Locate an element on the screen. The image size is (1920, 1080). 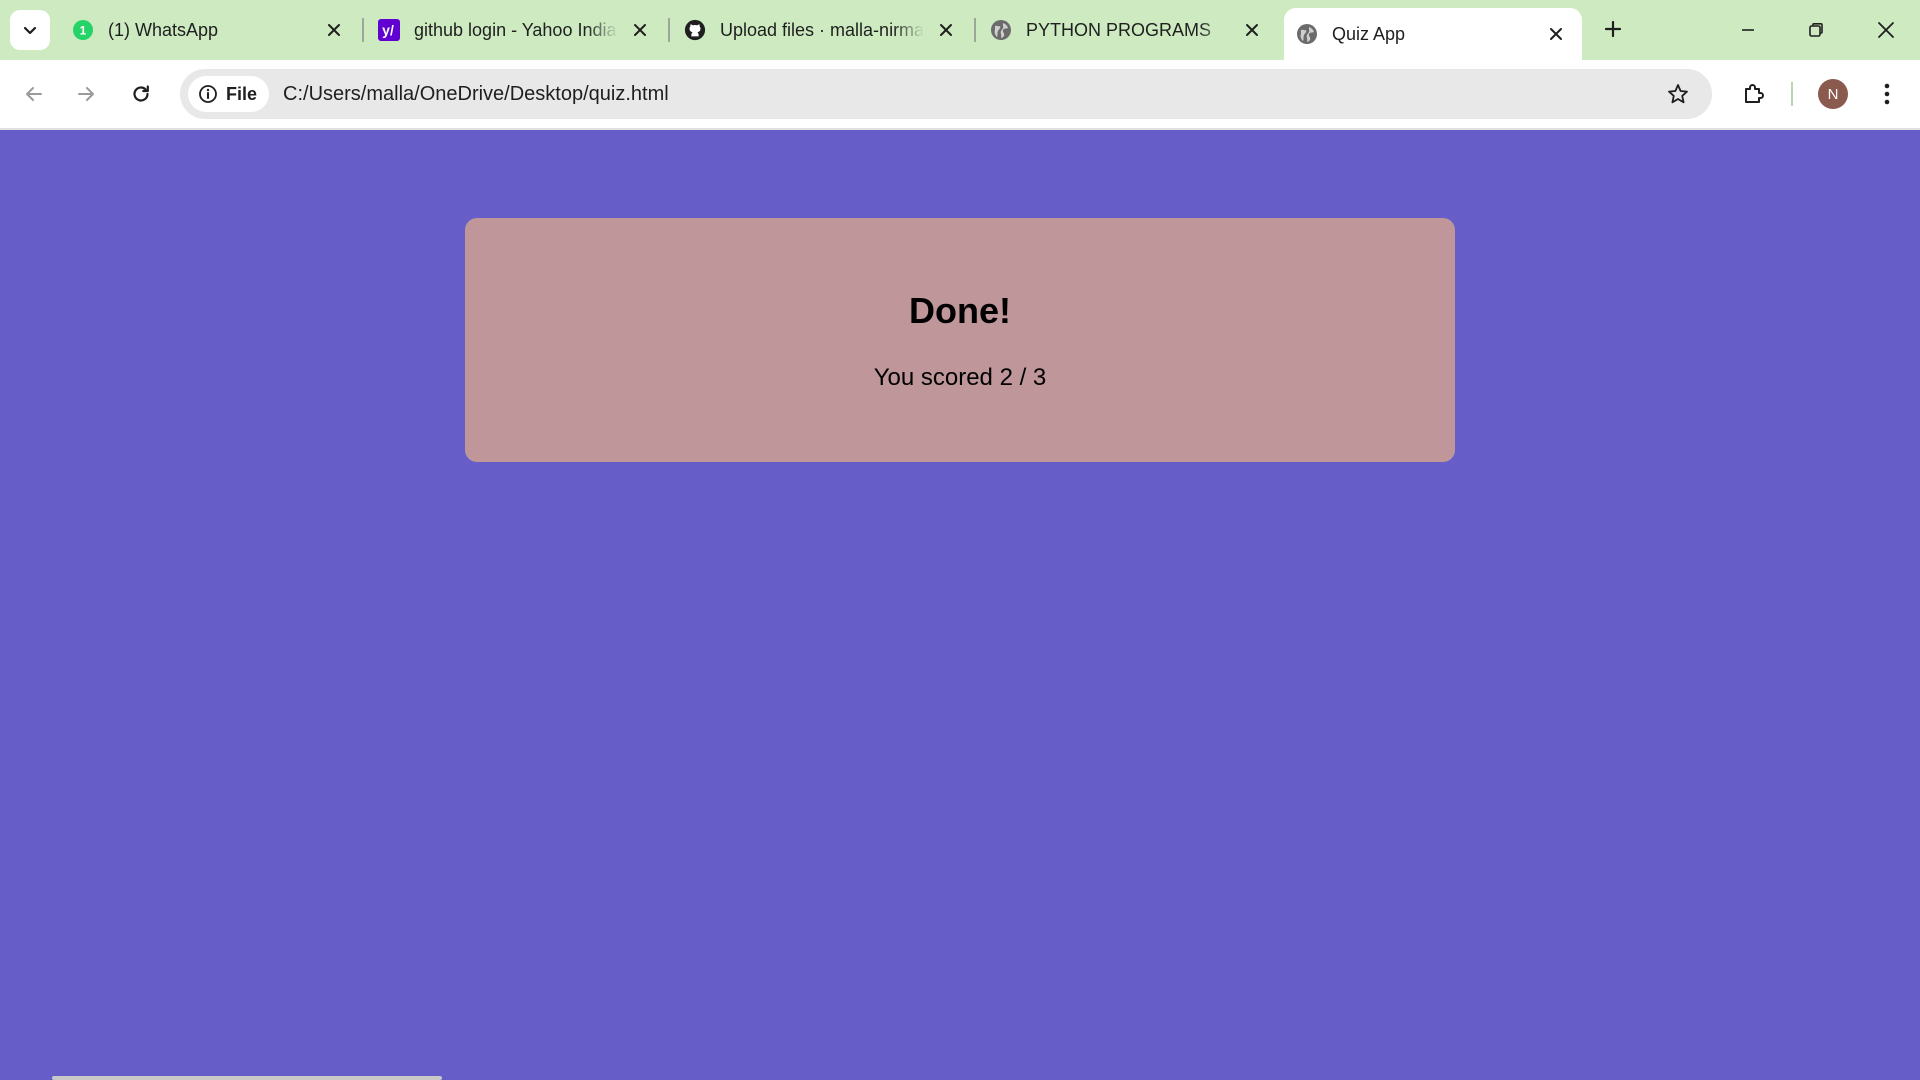
tab-github-upload: Upload files · malla-nirmala is located at coordinates (822, 30).